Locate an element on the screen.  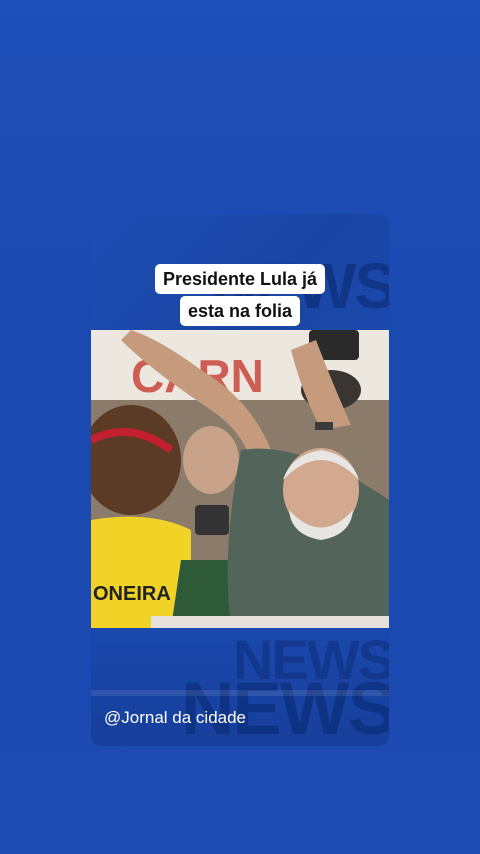
caption: Presidente Lula já esta na folia is located at coordinates (240, 295).